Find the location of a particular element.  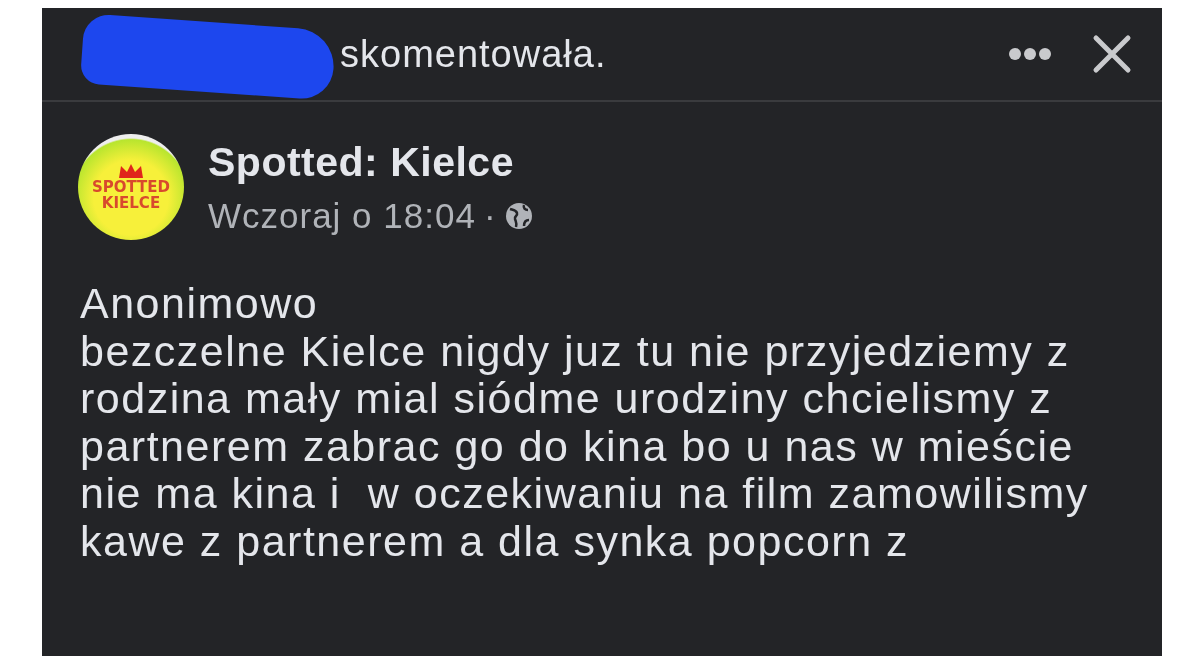

post-time: Wczoraj o 18:04 is located at coordinates (342, 215).